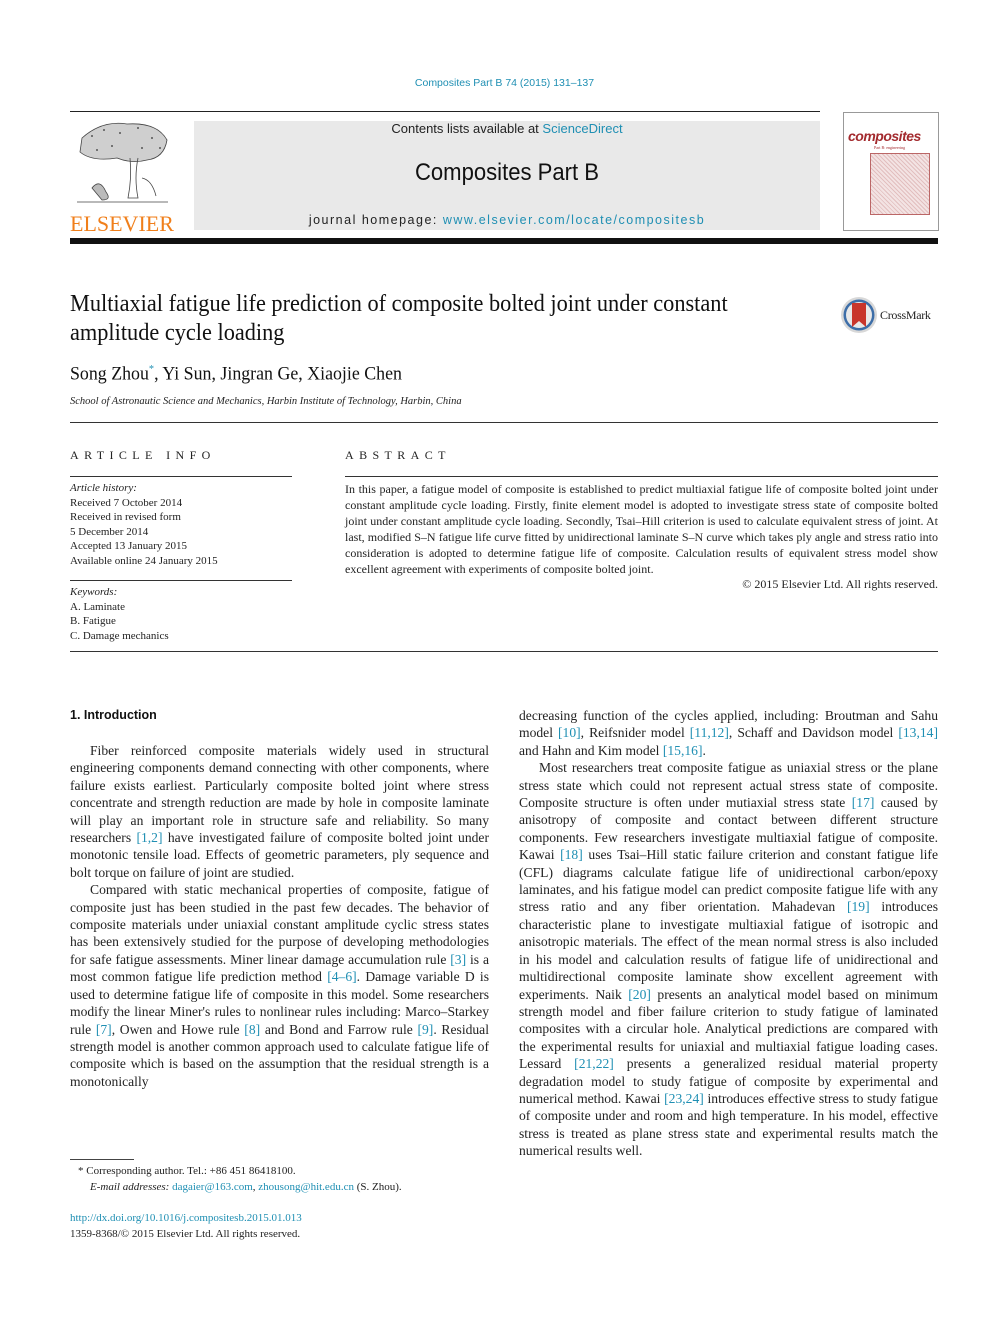 The height and width of the screenshot is (1323, 992). Describe the element at coordinates (858, 906) in the screenshot. I see `citation-link: [19]` at that location.